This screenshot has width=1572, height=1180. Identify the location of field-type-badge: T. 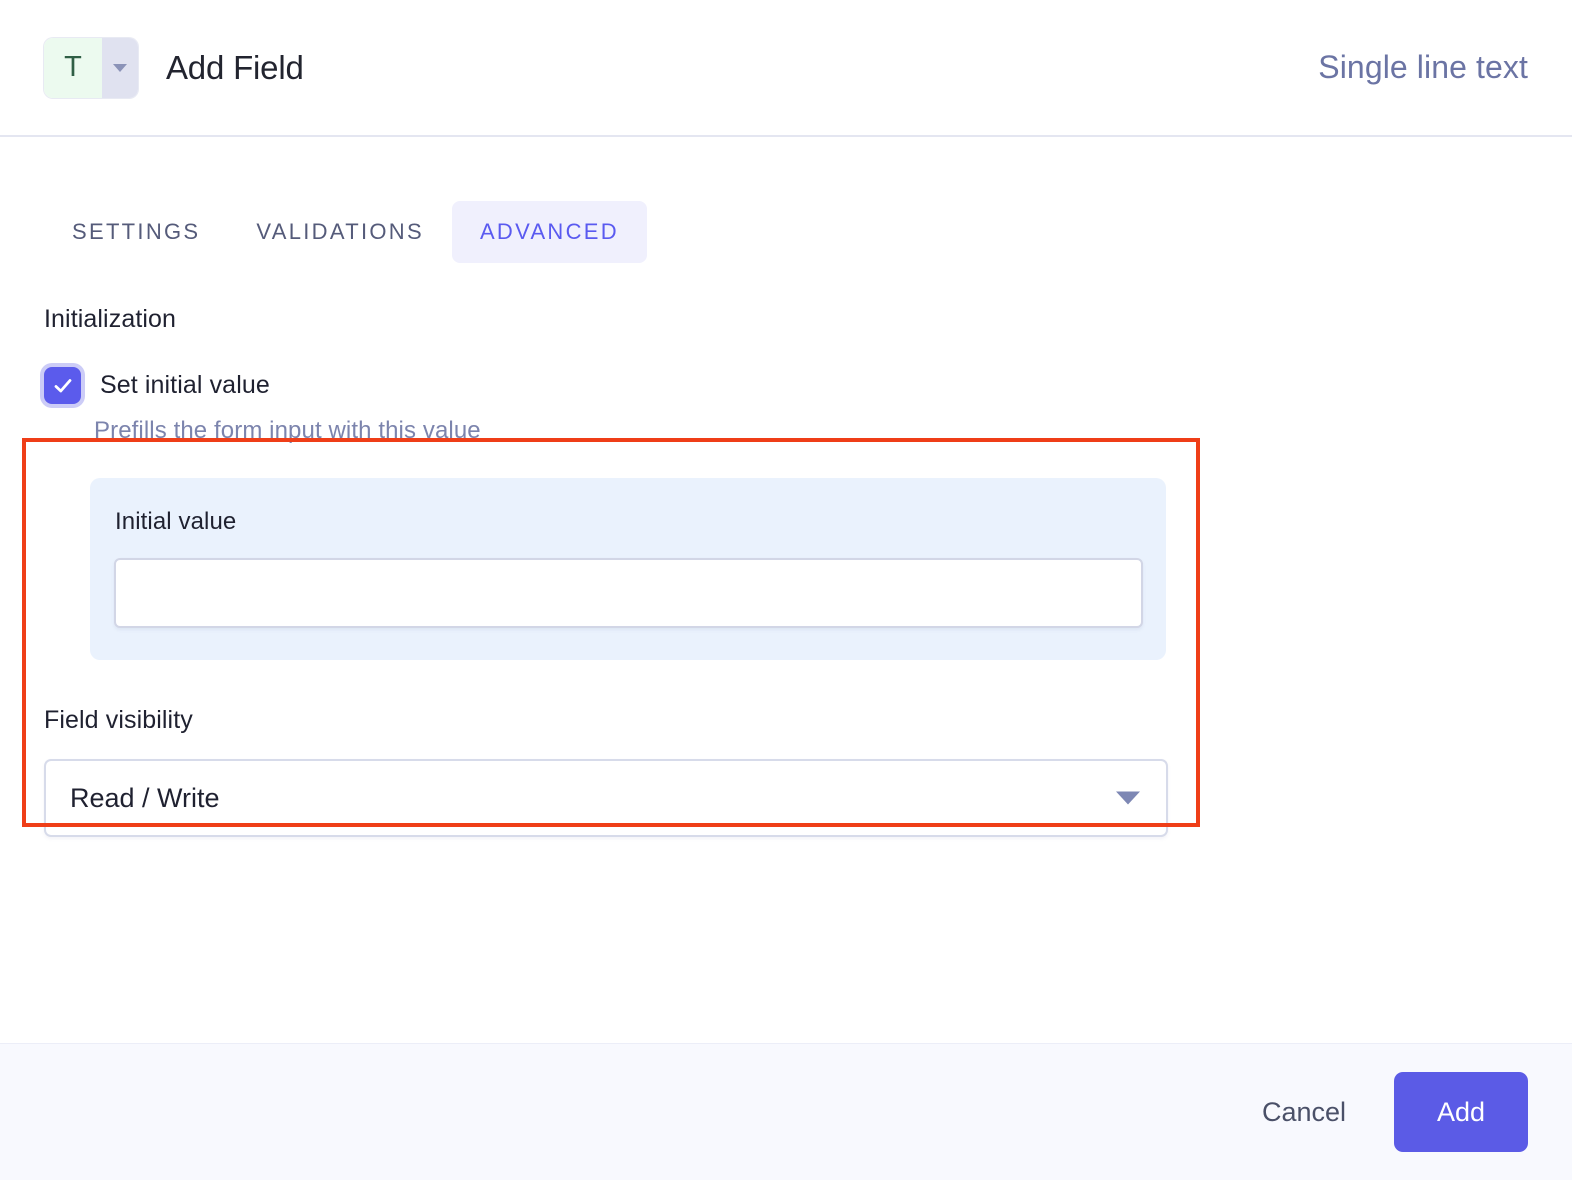
(91, 67).